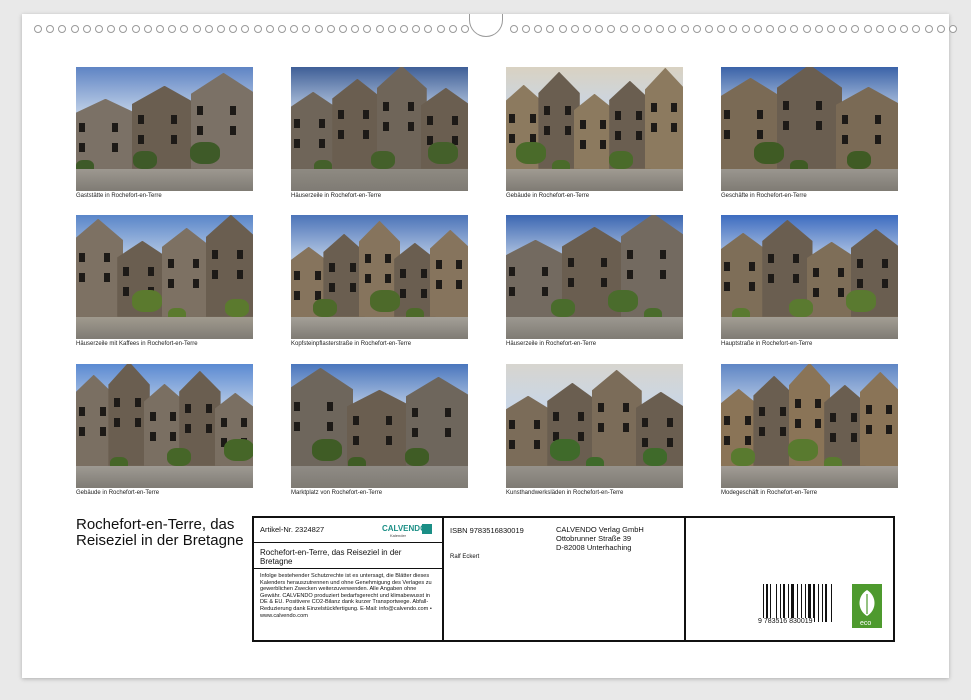 The width and height of the screenshot is (971, 700). Describe the element at coordinates (594, 547) in the screenshot. I see `publisher-city: D-82008 Unterhaching` at that location.